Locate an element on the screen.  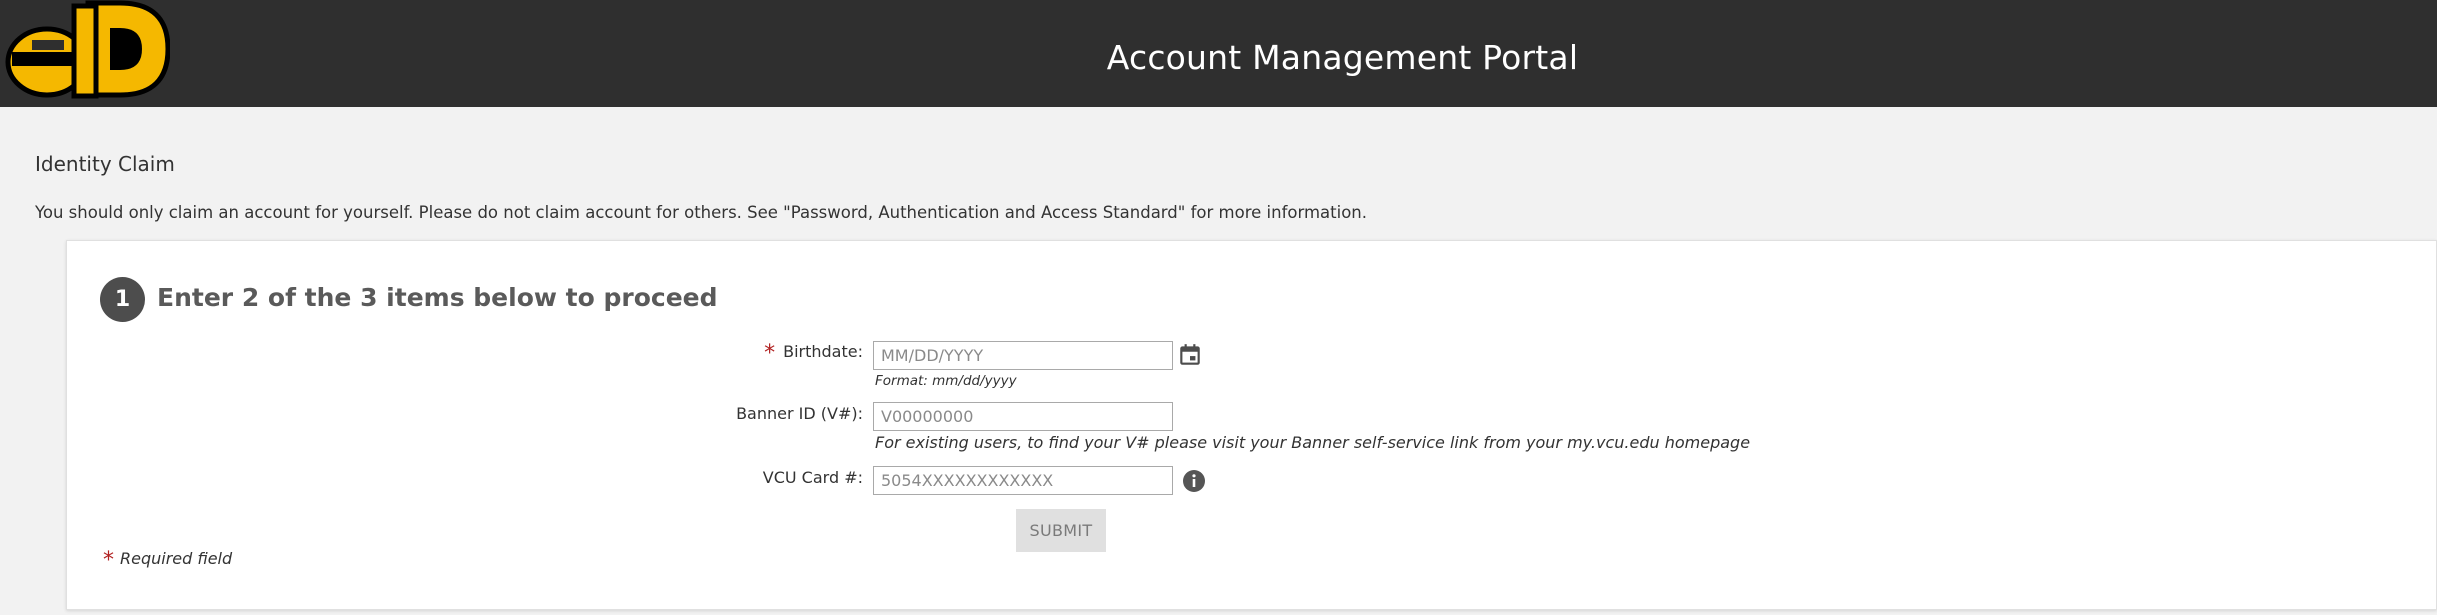
info-icon is located at coordinates (1194, 483).